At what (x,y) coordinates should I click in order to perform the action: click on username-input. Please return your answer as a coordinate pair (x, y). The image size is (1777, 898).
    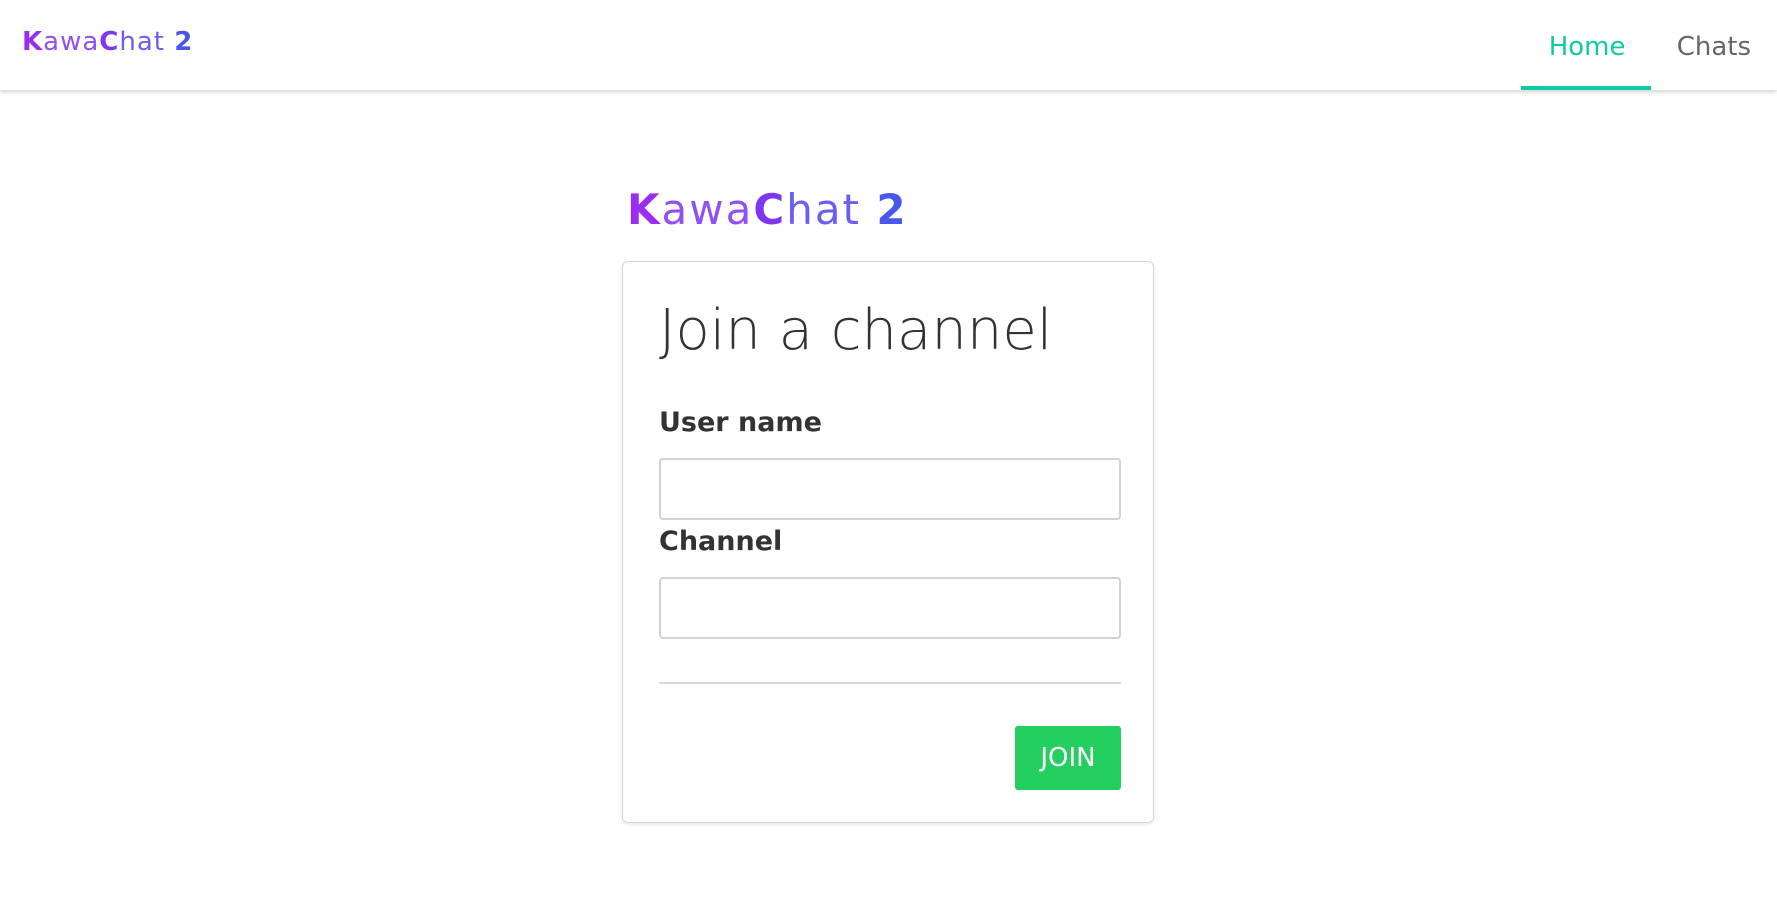
    Looking at the image, I should click on (890, 489).